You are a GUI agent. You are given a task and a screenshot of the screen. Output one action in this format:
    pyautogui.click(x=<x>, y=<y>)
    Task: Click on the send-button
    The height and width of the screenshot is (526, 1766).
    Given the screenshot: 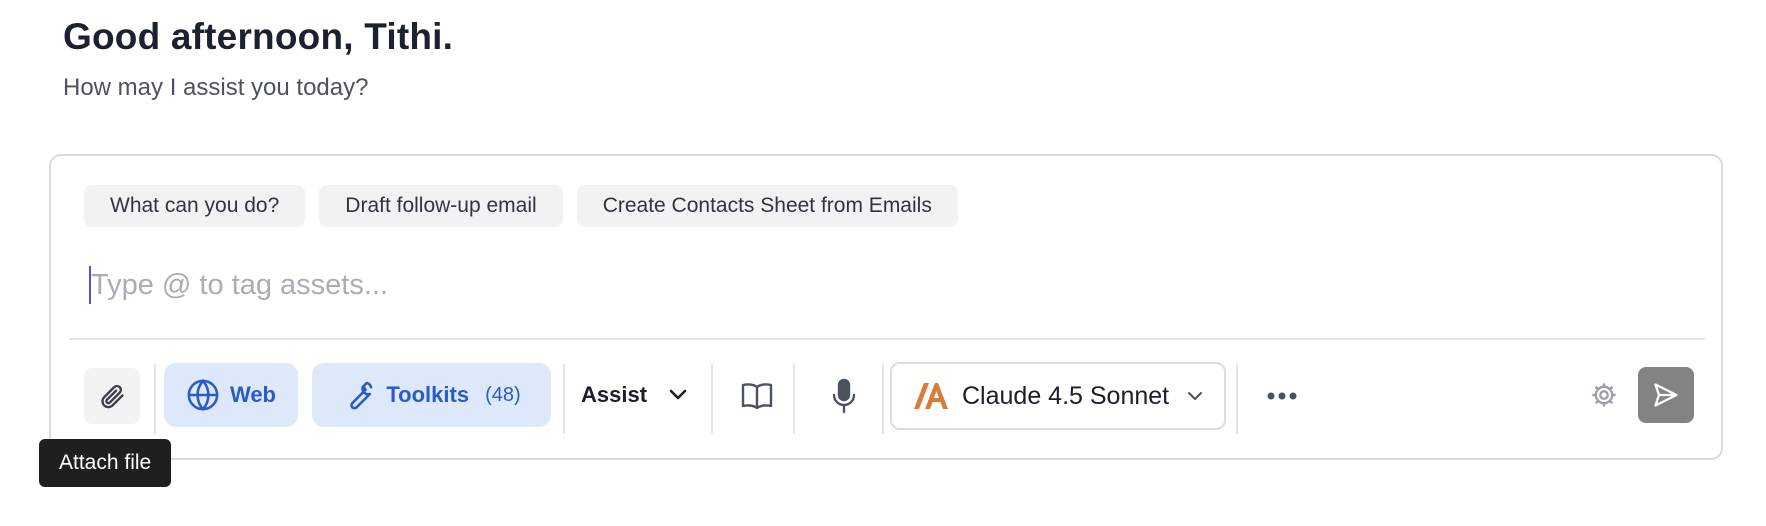 What is the action you would take?
    pyautogui.click(x=1666, y=395)
    